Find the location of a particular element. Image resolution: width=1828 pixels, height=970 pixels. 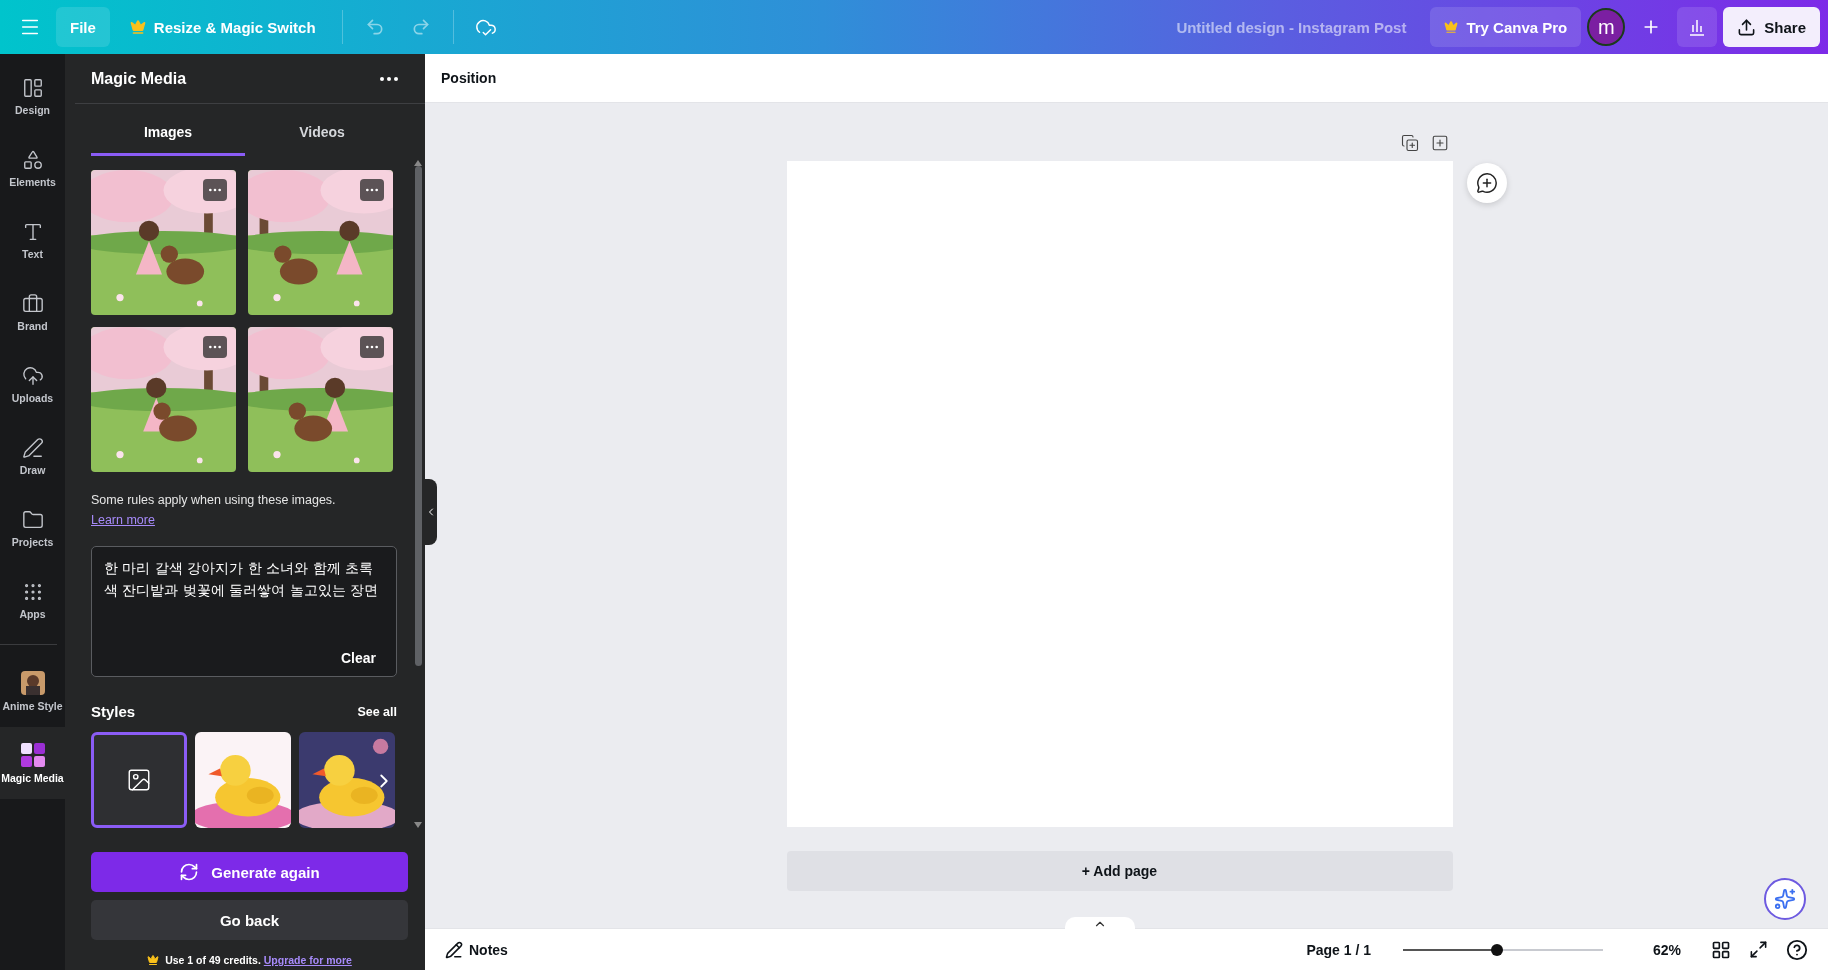

square-plus-icon is located at coordinates (1439, 143).